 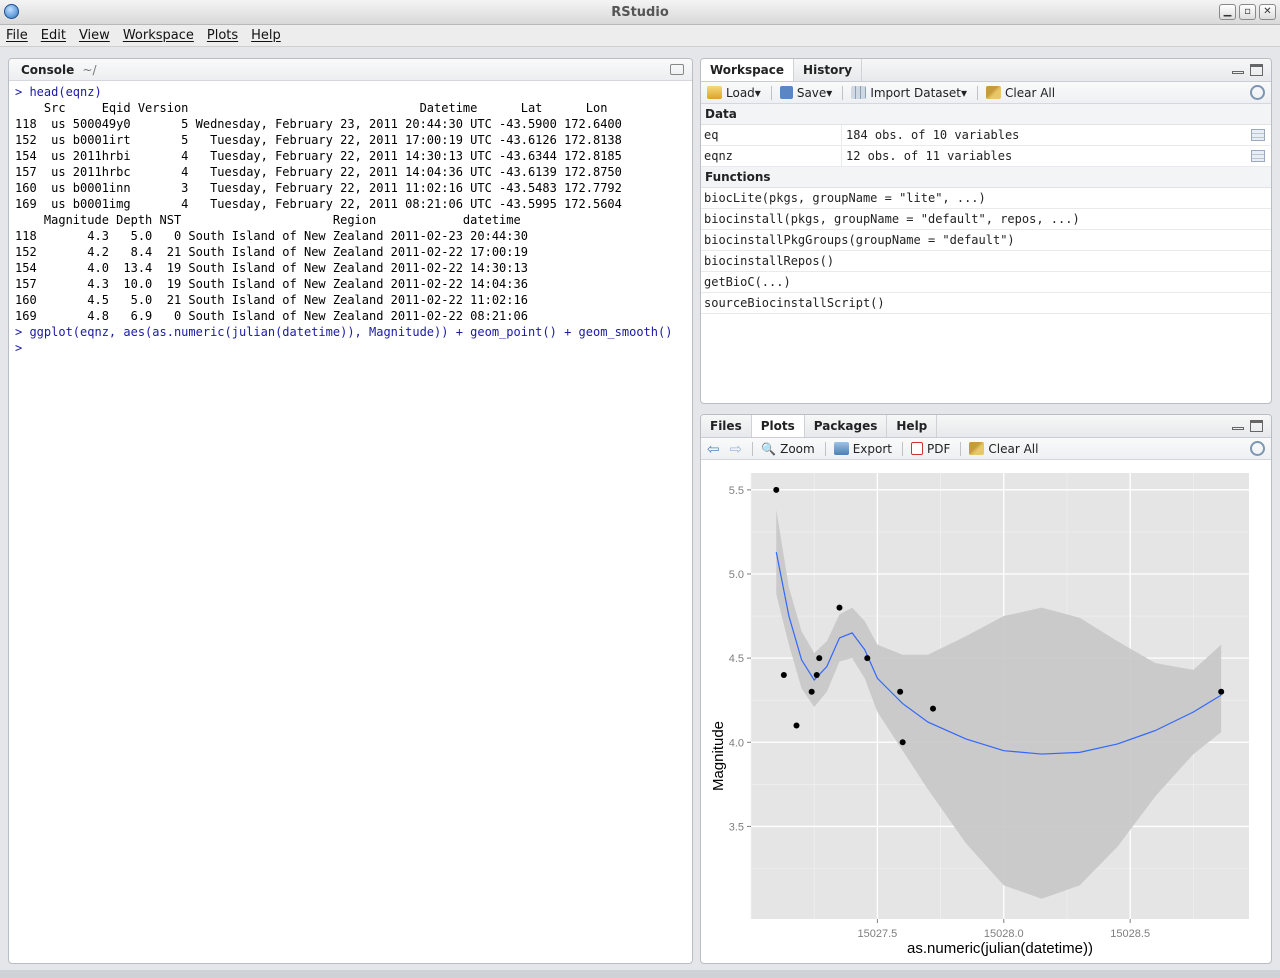 I want to click on load-button: Load ▾, so click(x=734, y=93).